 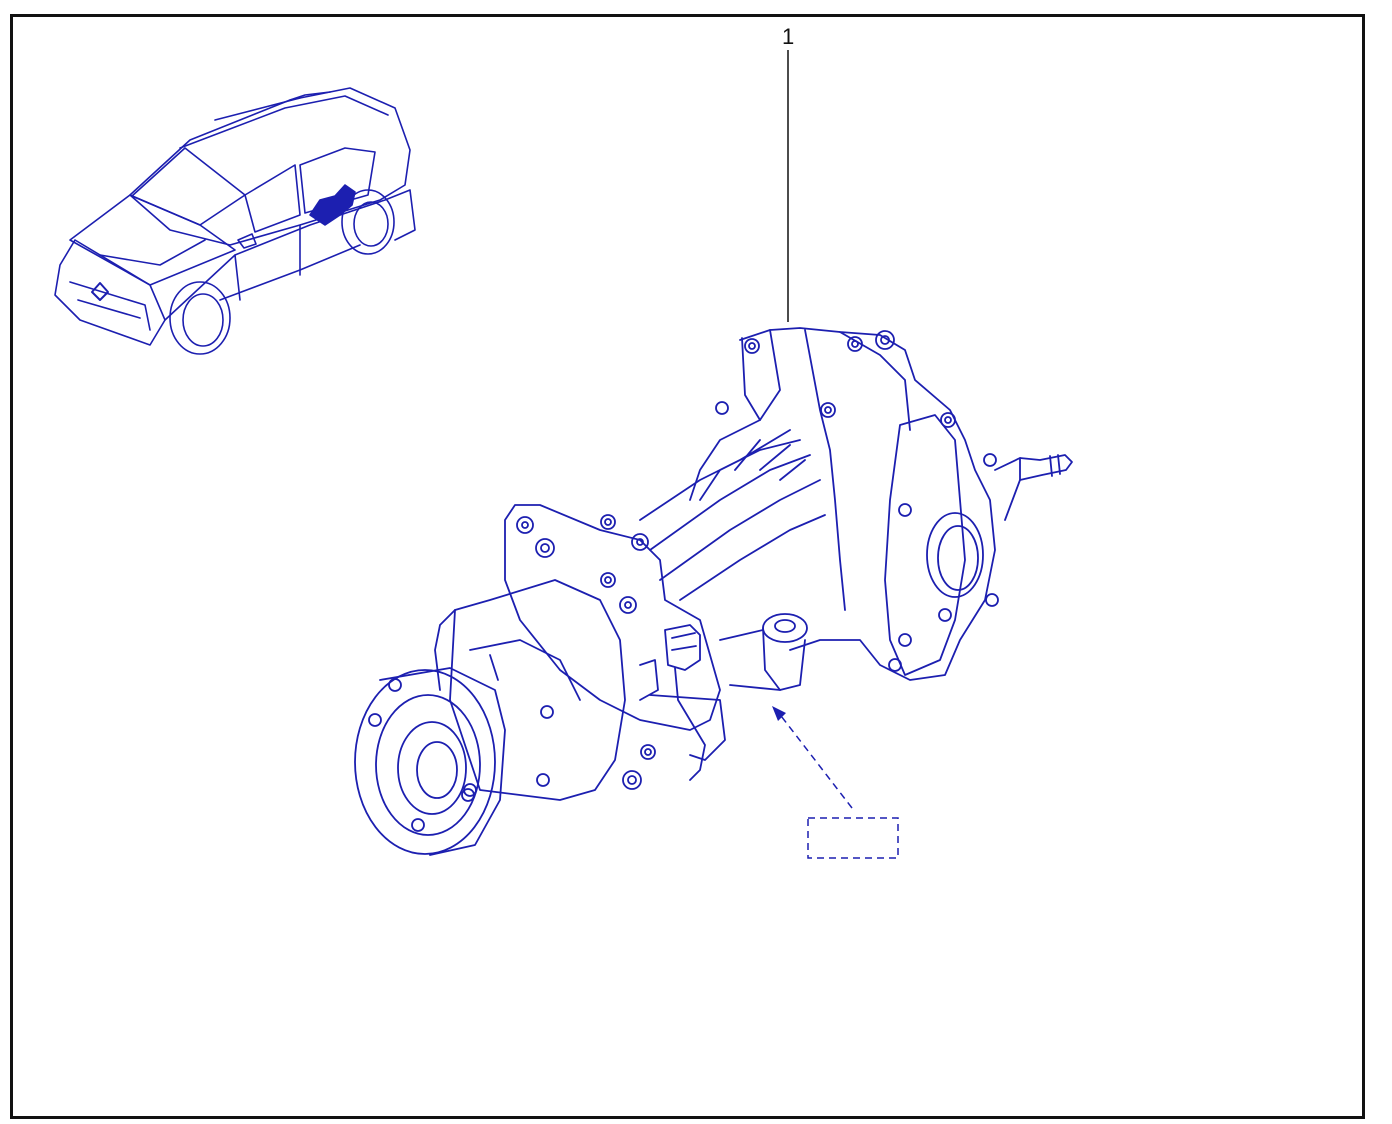 I want to click on reference-box-icon, so click(x=853, y=838).